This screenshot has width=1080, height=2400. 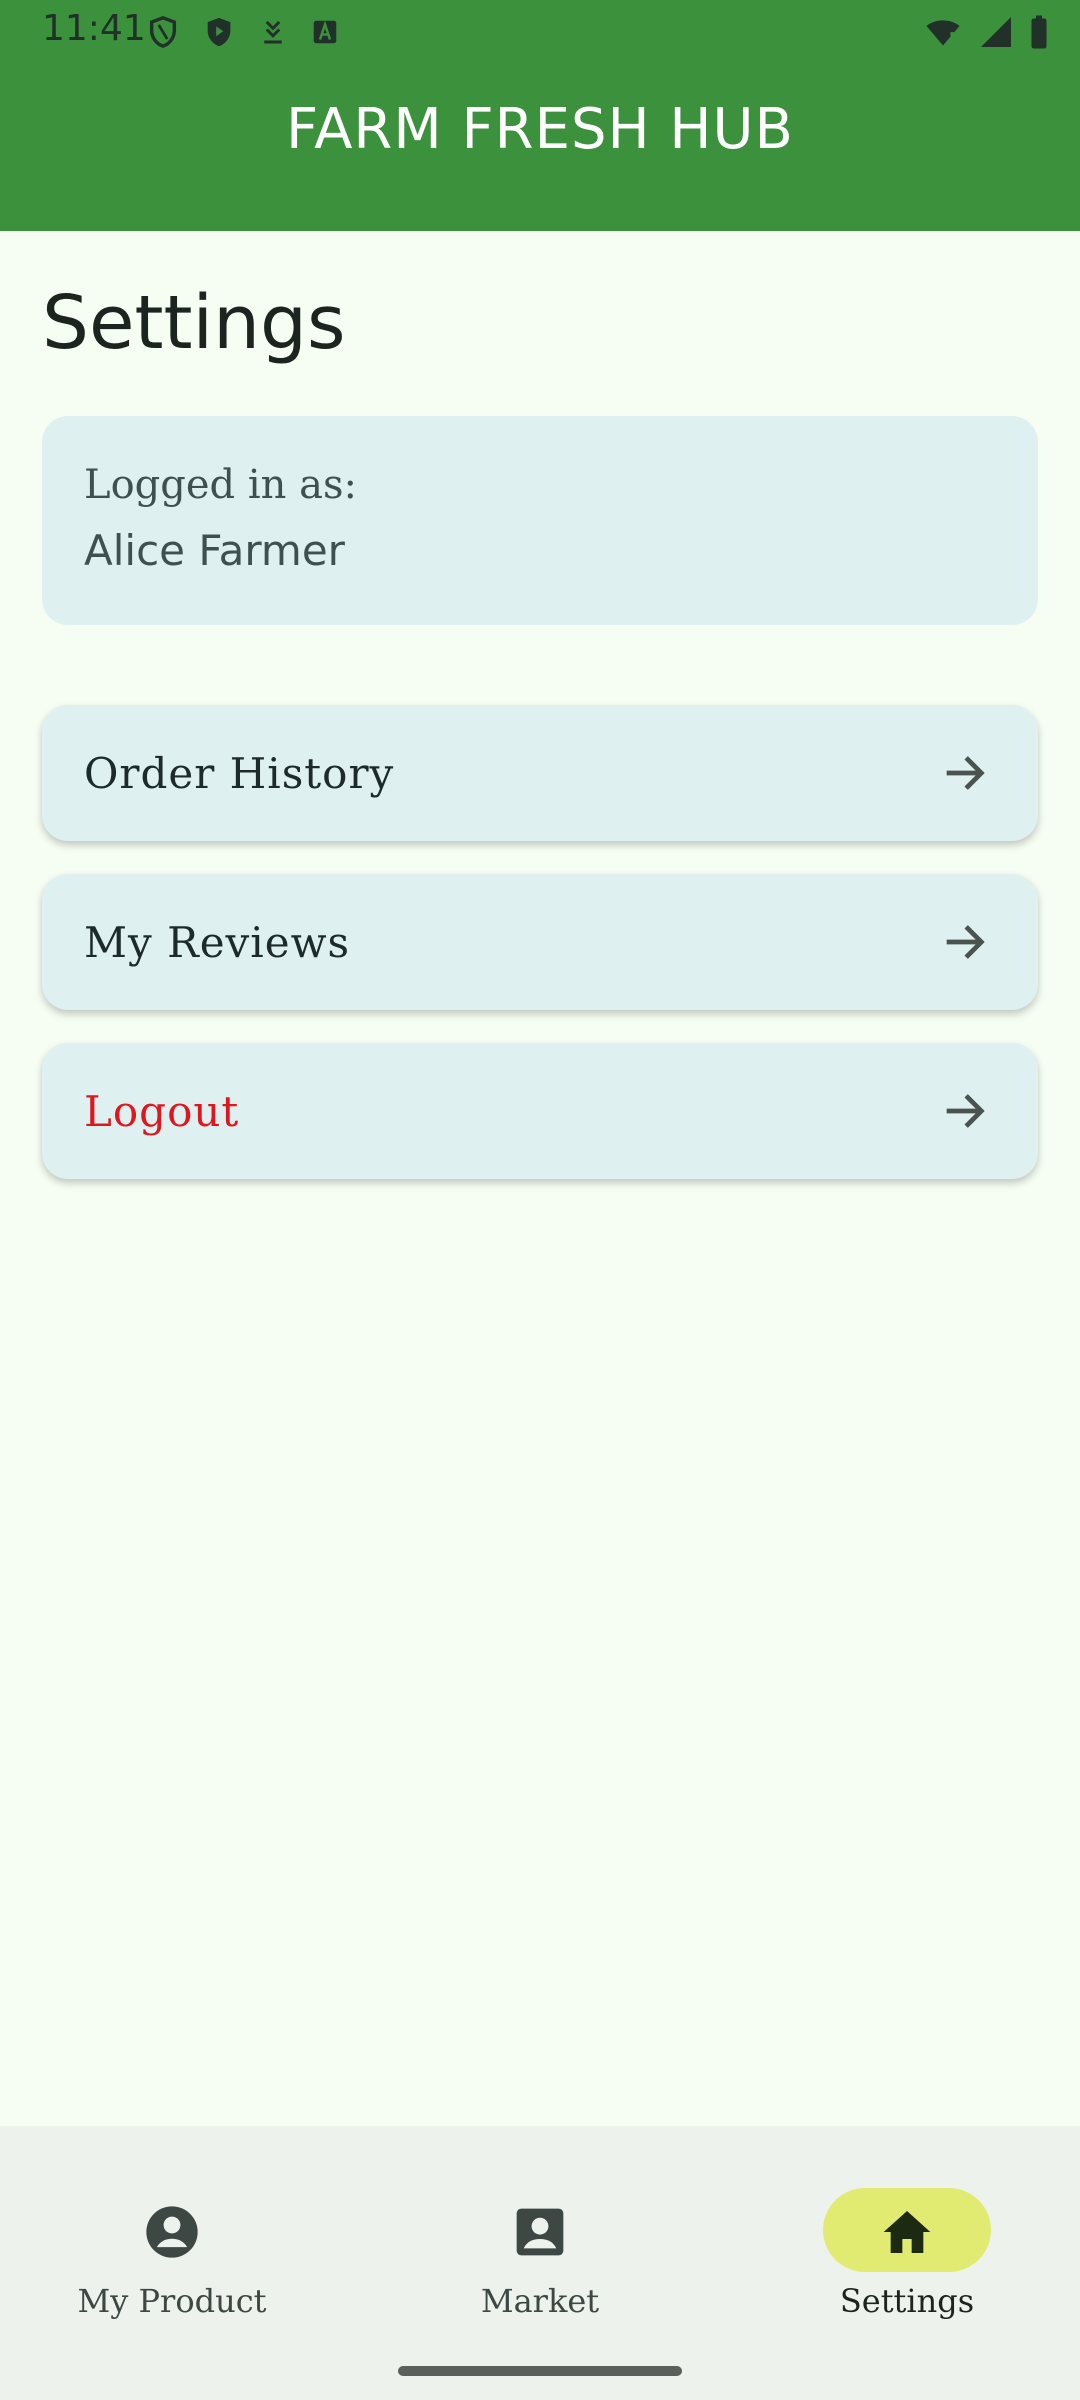 I want to click on status-time: 11:41, so click(x=94, y=28).